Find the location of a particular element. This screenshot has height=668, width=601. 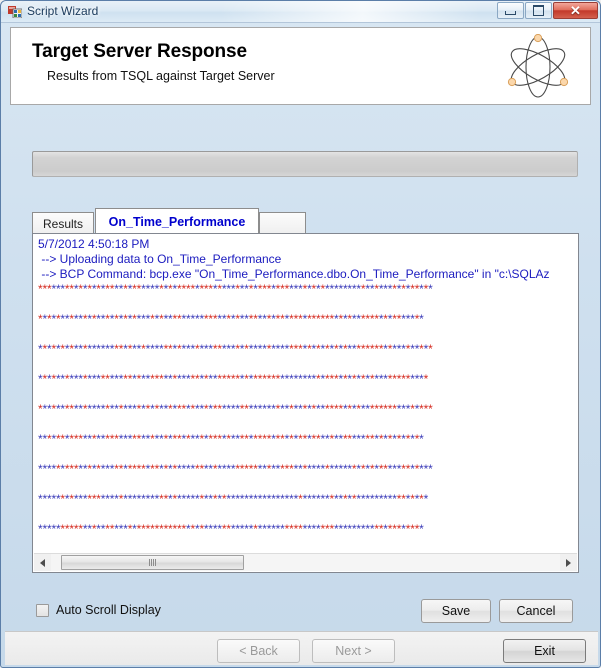

minimize-icon is located at coordinates (510, 12).